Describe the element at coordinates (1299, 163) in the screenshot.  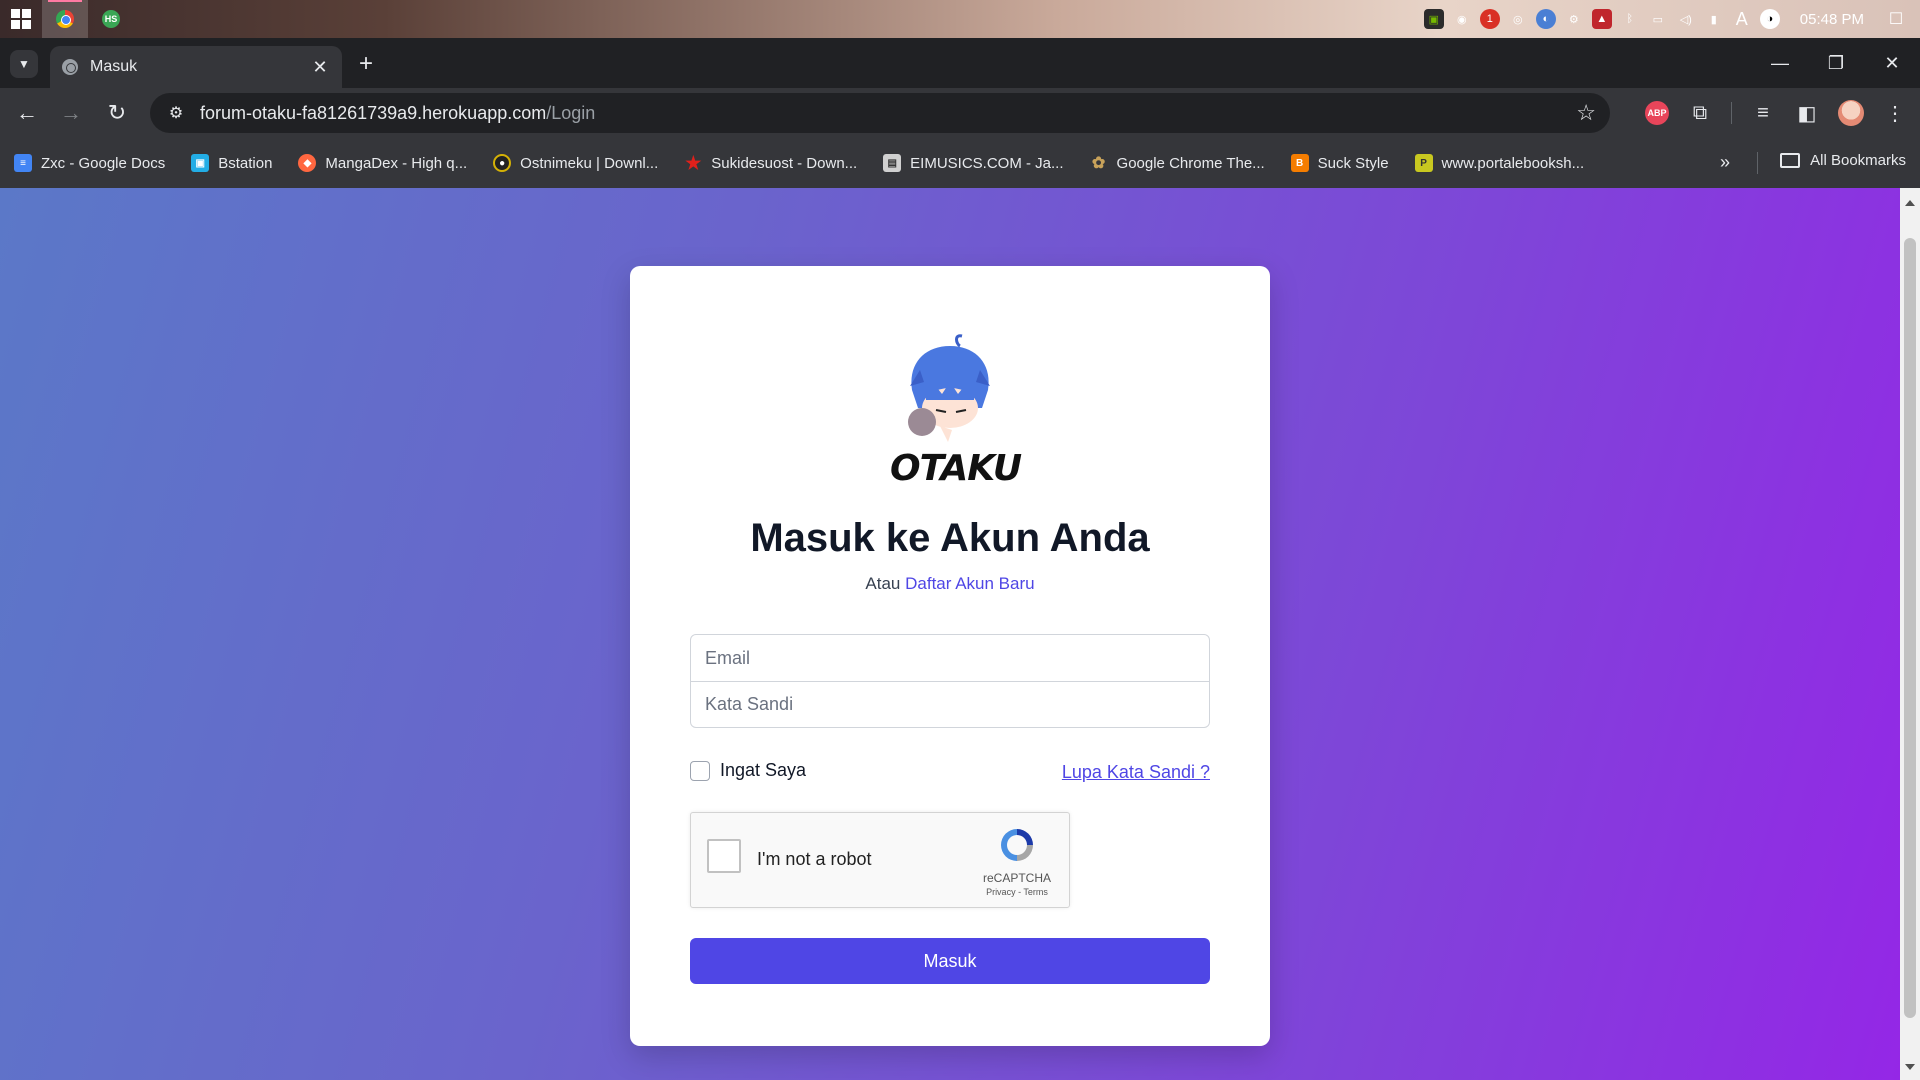
I see `blogger-icon: B` at that location.